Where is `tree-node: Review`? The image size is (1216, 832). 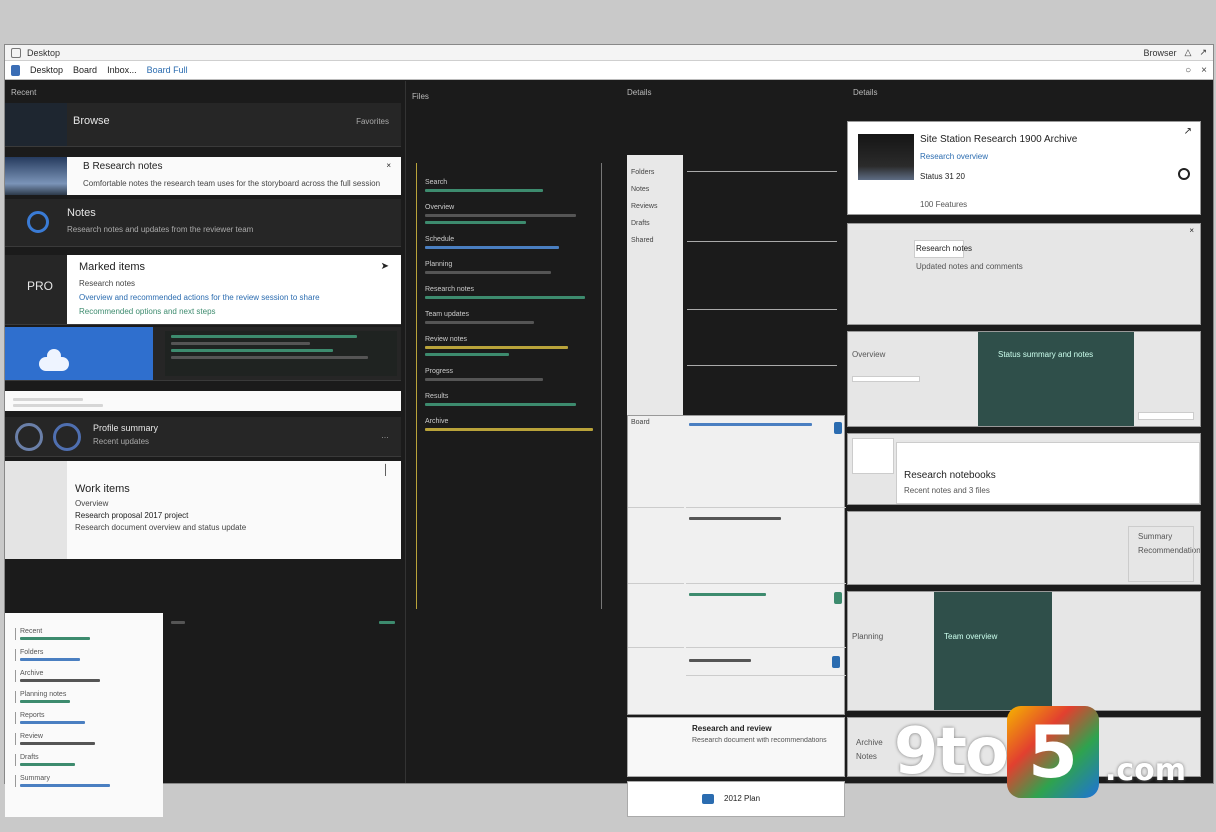 tree-node: Review is located at coordinates (87, 739).